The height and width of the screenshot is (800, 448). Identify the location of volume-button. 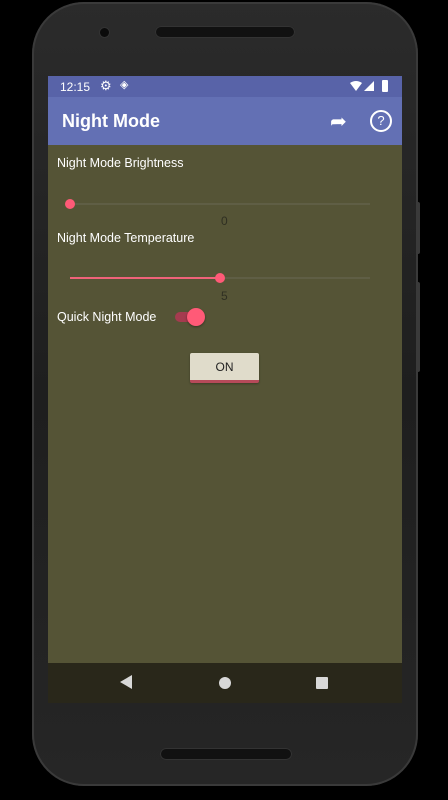
(418, 327).